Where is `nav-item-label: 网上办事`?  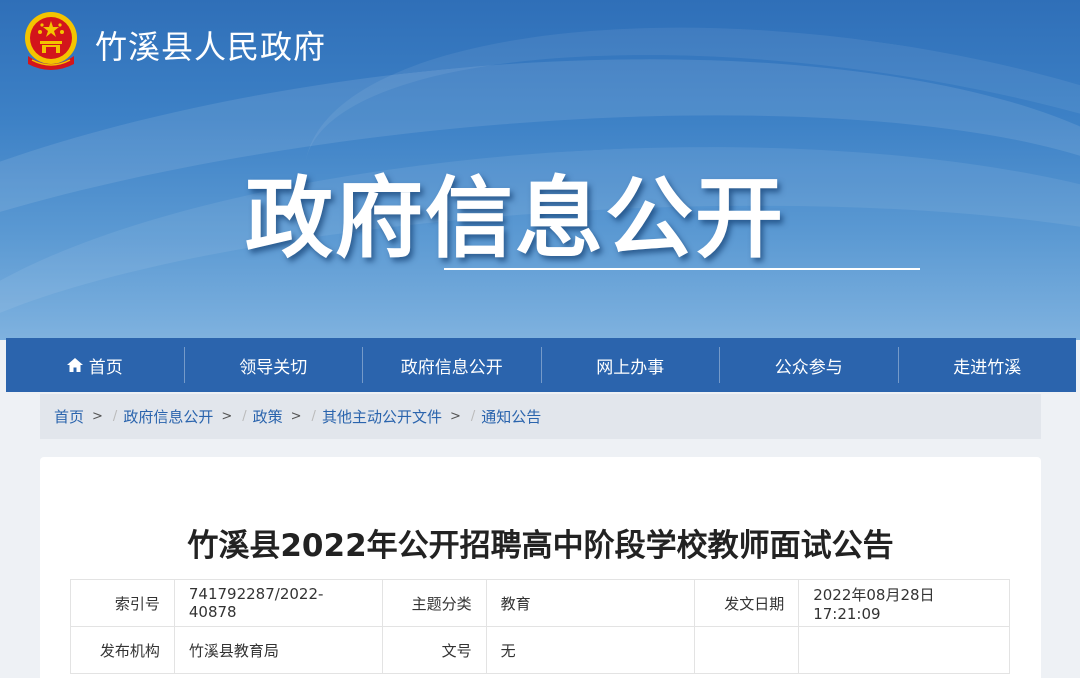 nav-item-label: 网上办事 is located at coordinates (630, 367).